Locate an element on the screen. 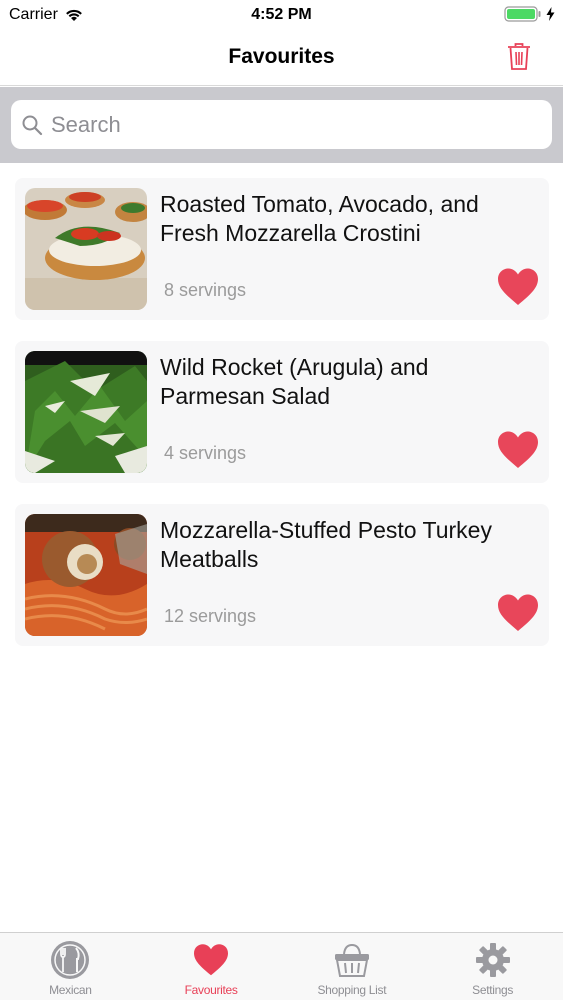  tab-label: Settings is located at coordinates (493, 990).